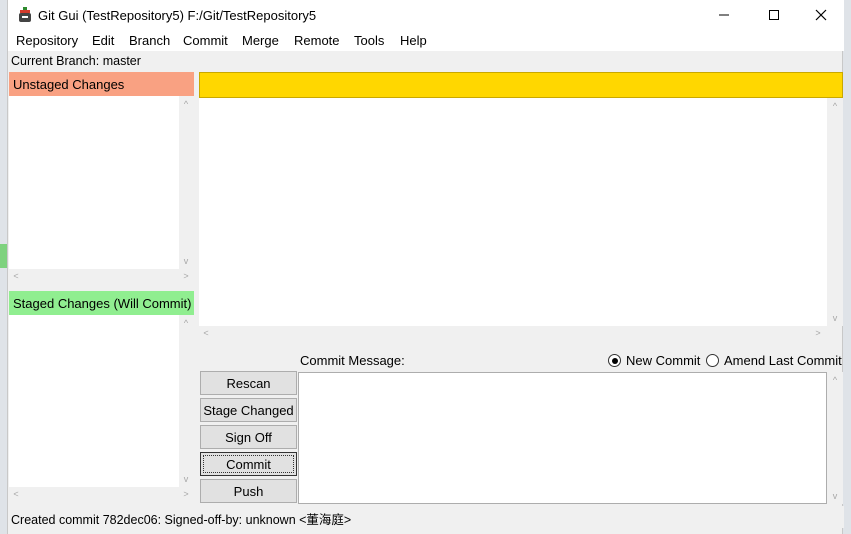 The width and height of the screenshot is (851, 534). What do you see at coordinates (260, 40) in the screenshot?
I see `menu-merge: Merge` at bounding box center [260, 40].